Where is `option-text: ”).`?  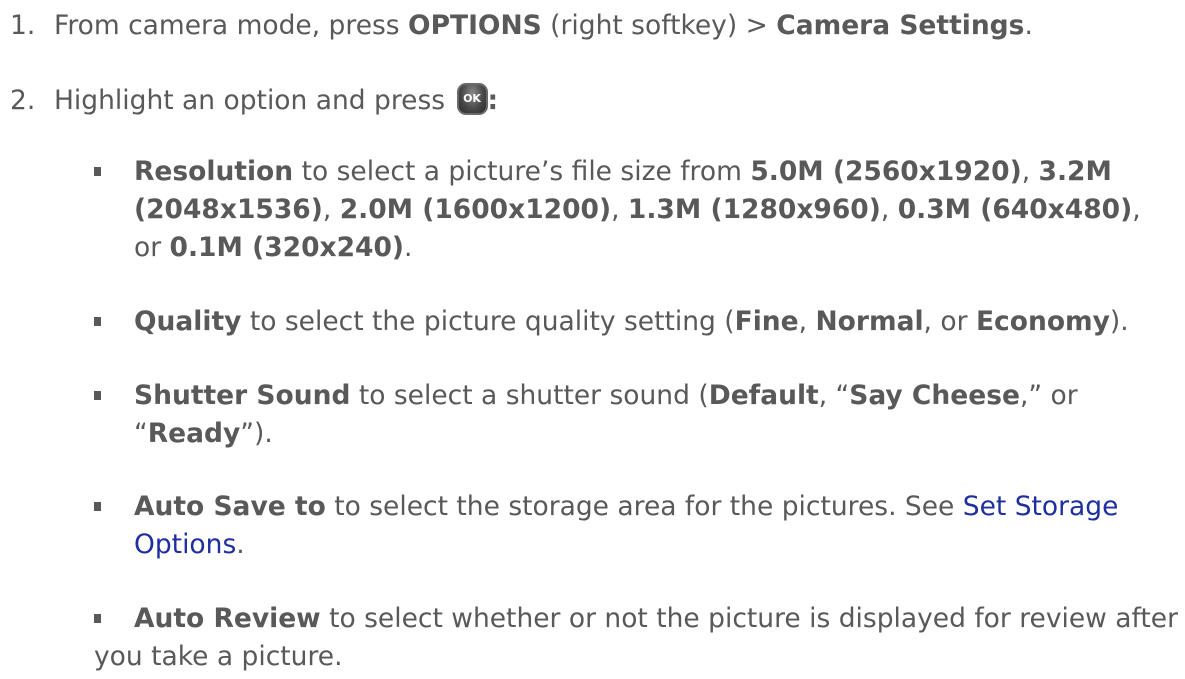
option-text: ”). is located at coordinates (256, 433).